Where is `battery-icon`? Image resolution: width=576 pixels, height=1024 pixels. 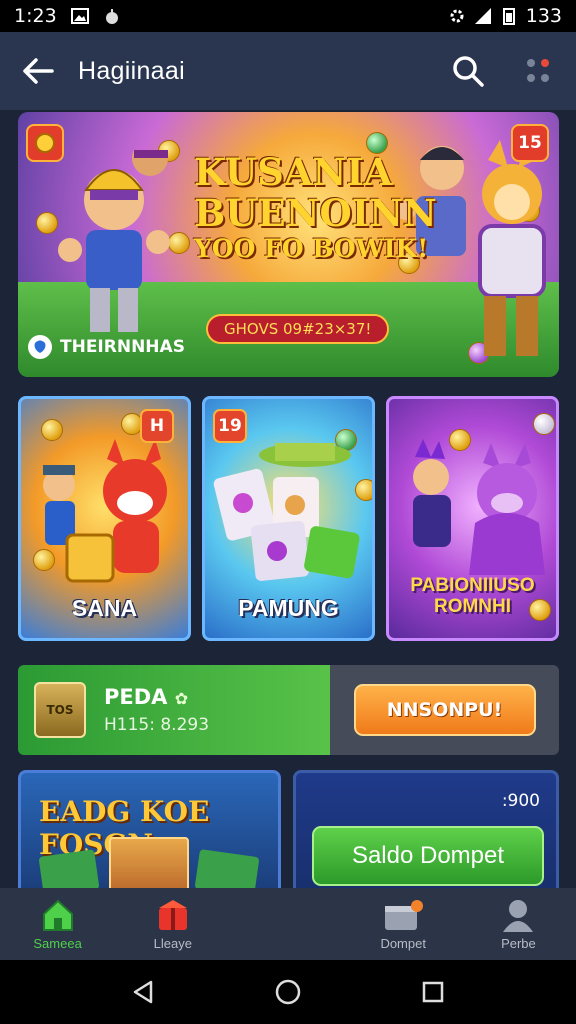
battery-icon is located at coordinates (508, 16).